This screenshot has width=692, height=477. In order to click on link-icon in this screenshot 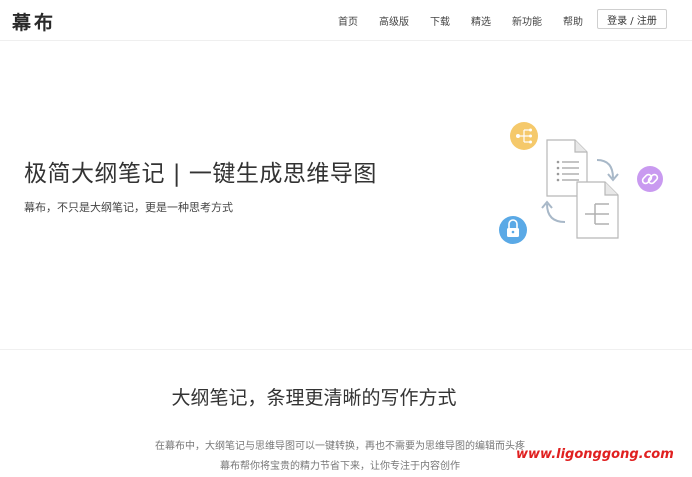, I will do `click(650, 179)`.